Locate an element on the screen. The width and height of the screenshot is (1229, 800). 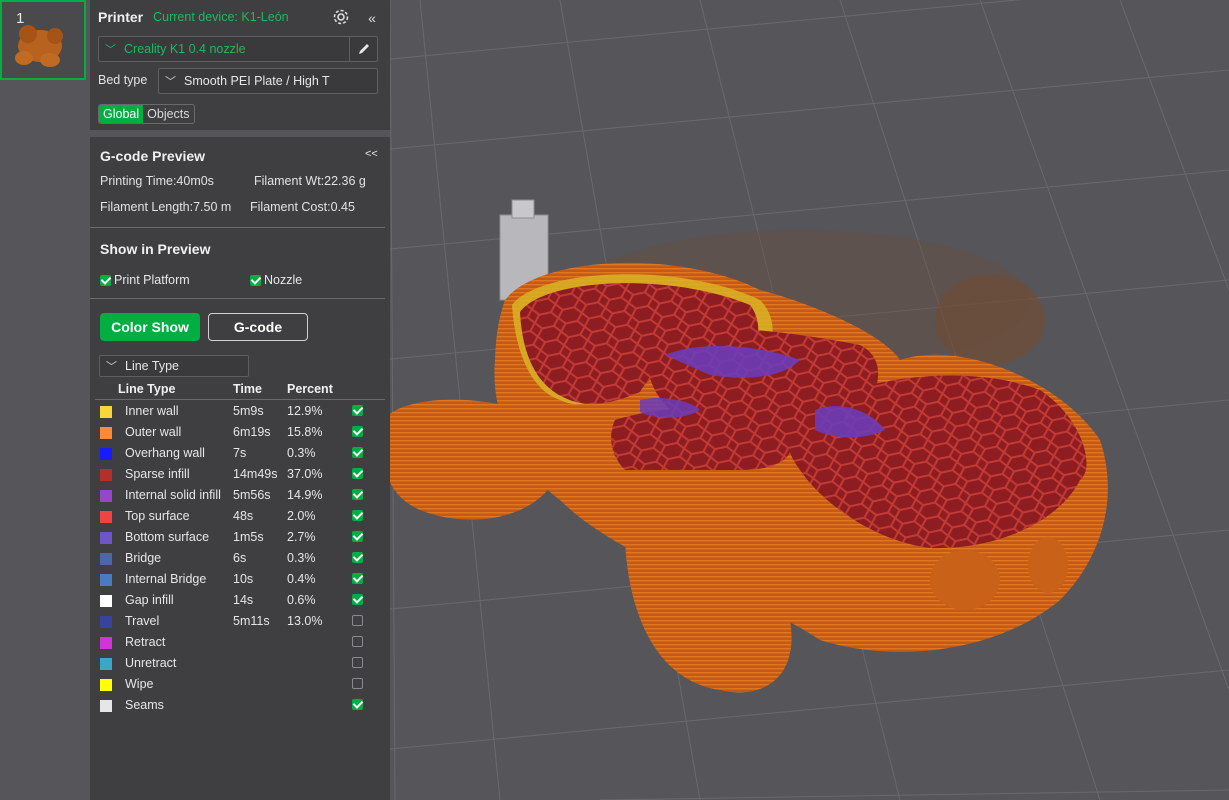
printer-title: Printer is located at coordinates (121, 17).